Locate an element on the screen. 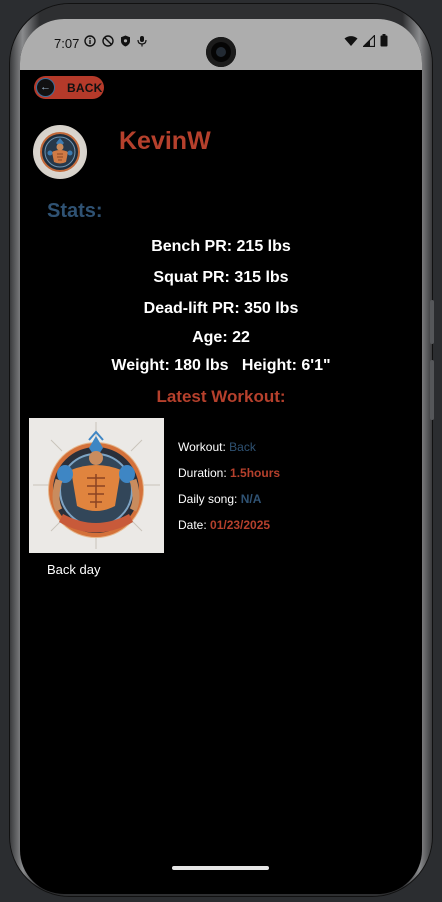  stat-age: Age: 22 is located at coordinates (221, 337).